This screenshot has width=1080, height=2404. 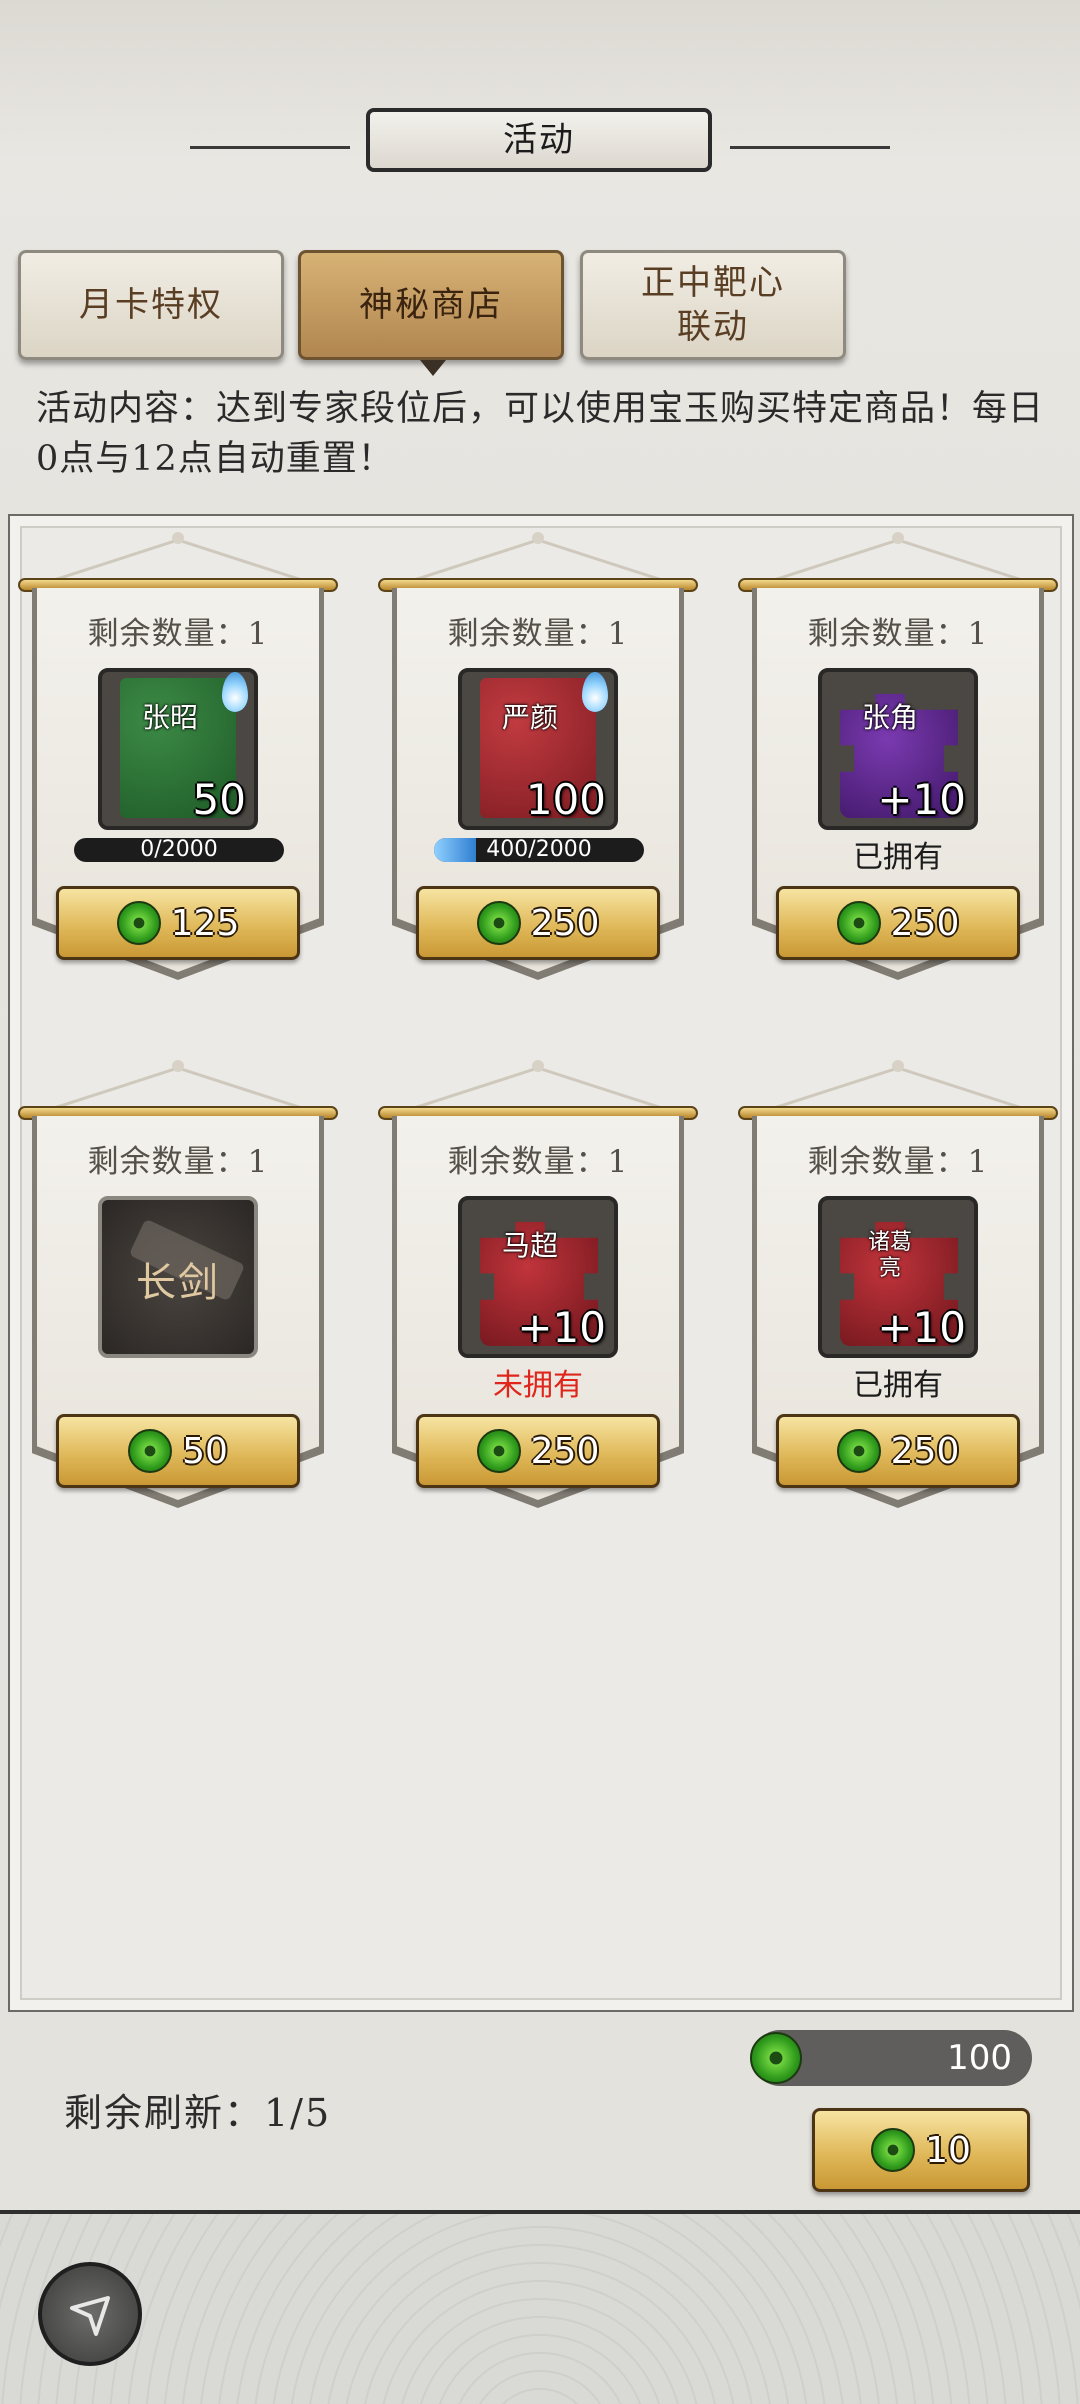 I want to click on header-divider-left, so click(x=270, y=147).